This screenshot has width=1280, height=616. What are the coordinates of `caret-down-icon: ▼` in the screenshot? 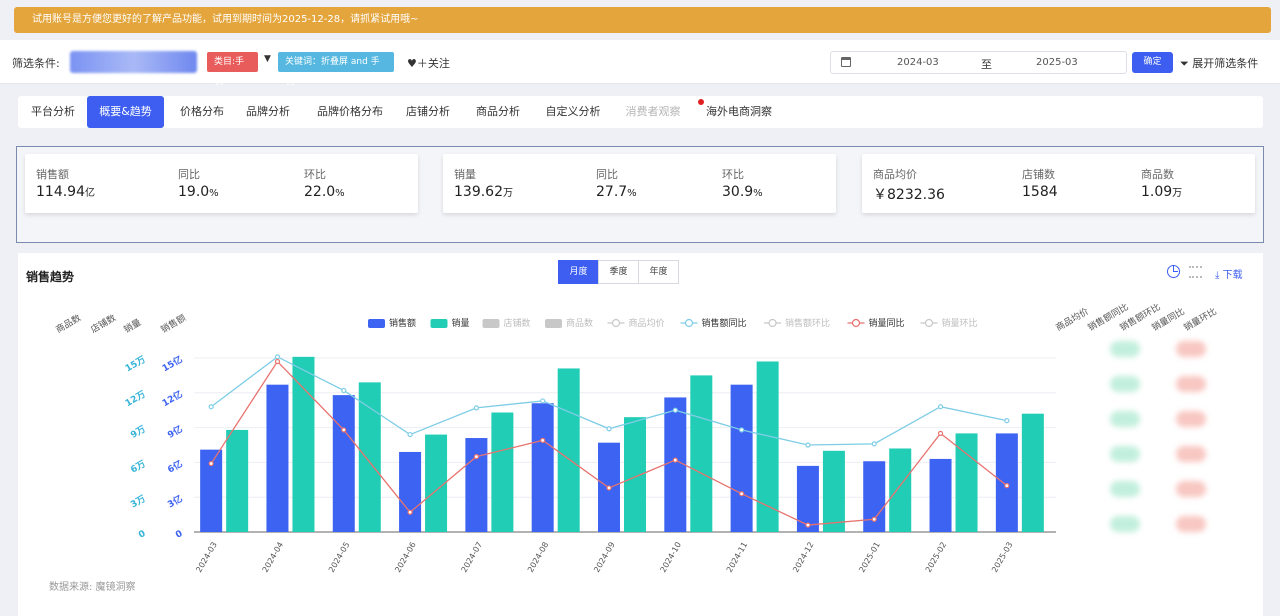 It's located at (267, 59).